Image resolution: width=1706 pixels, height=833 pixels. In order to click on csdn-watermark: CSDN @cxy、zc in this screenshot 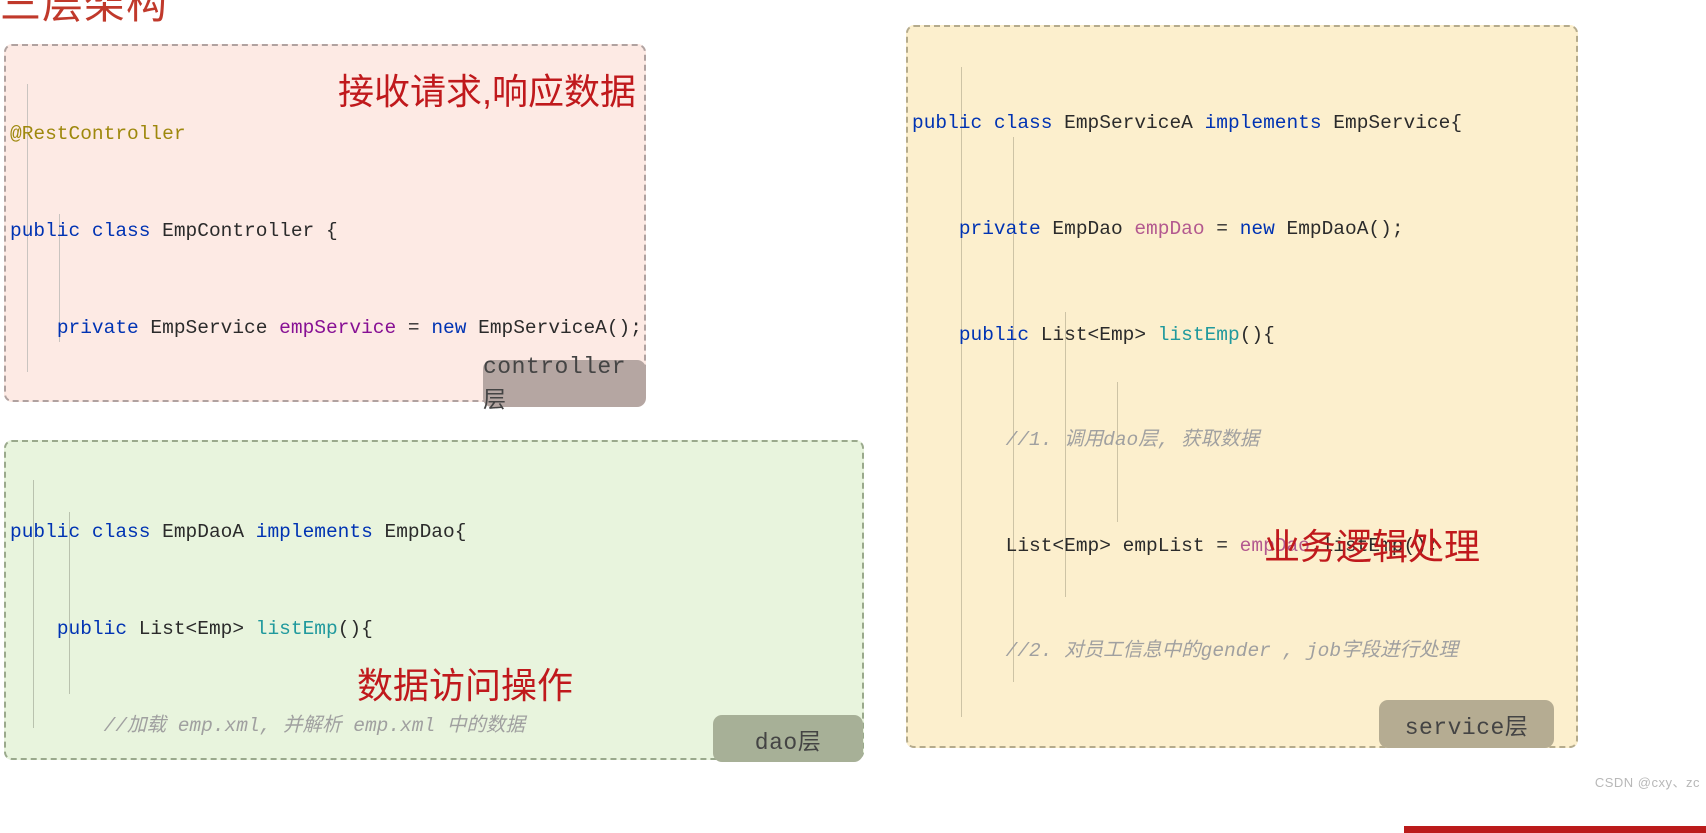, I will do `click(1647, 782)`.